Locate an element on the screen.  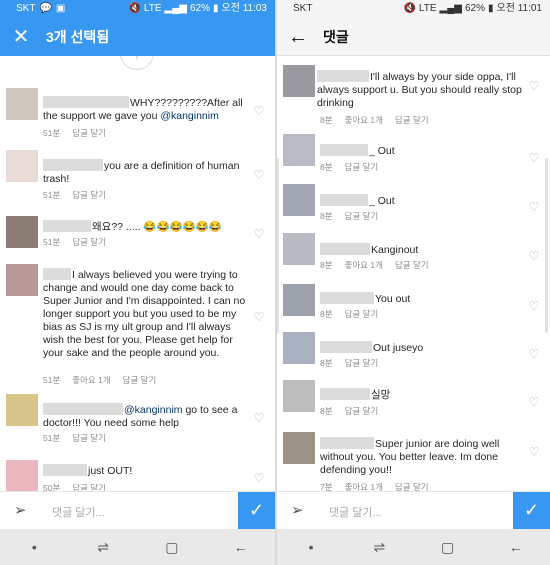
checkmark-icon: ✓ is located at coordinates (256, 510).